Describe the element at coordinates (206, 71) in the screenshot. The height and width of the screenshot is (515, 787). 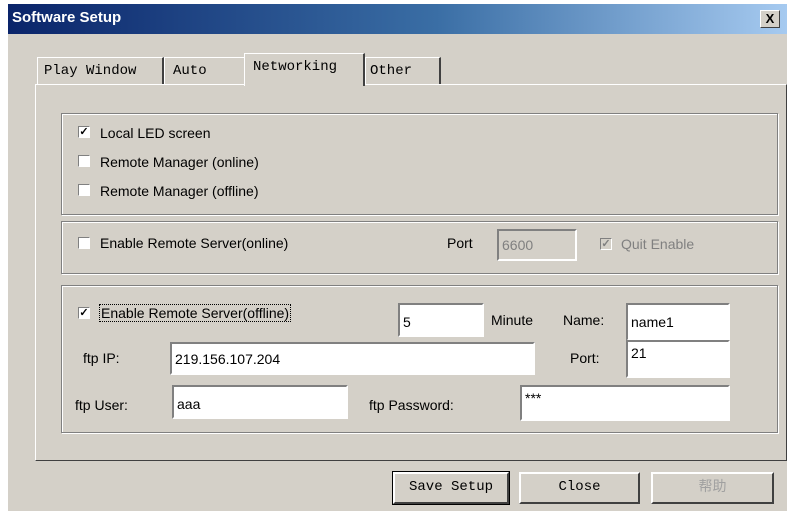
I see `tab-auto: Auto` at that location.